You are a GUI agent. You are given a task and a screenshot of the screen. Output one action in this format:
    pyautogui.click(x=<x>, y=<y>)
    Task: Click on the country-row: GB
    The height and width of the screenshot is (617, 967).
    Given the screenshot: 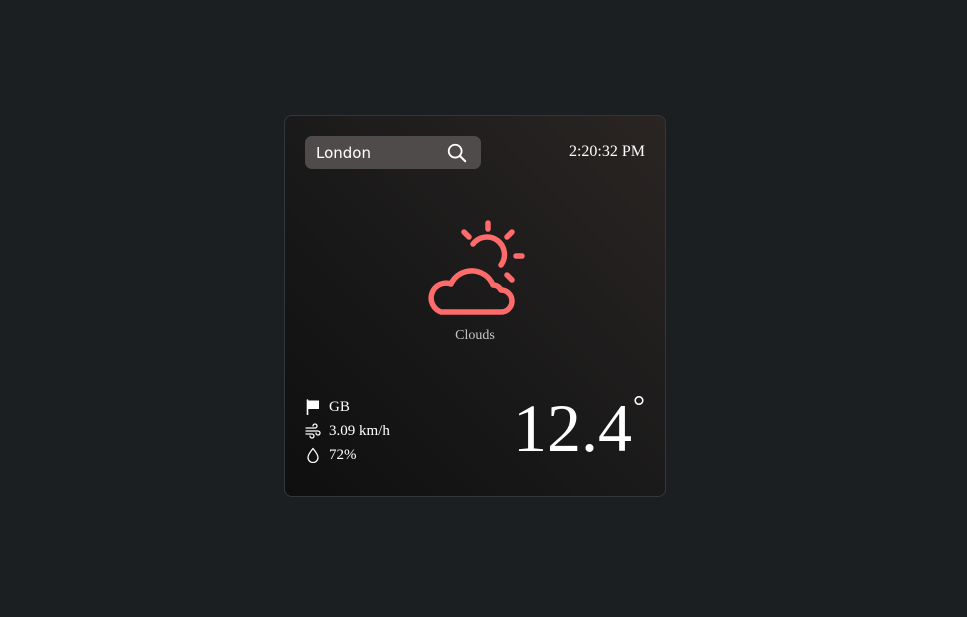 What is the action you would take?
    pyautogui.click(x=347, y=407)
    